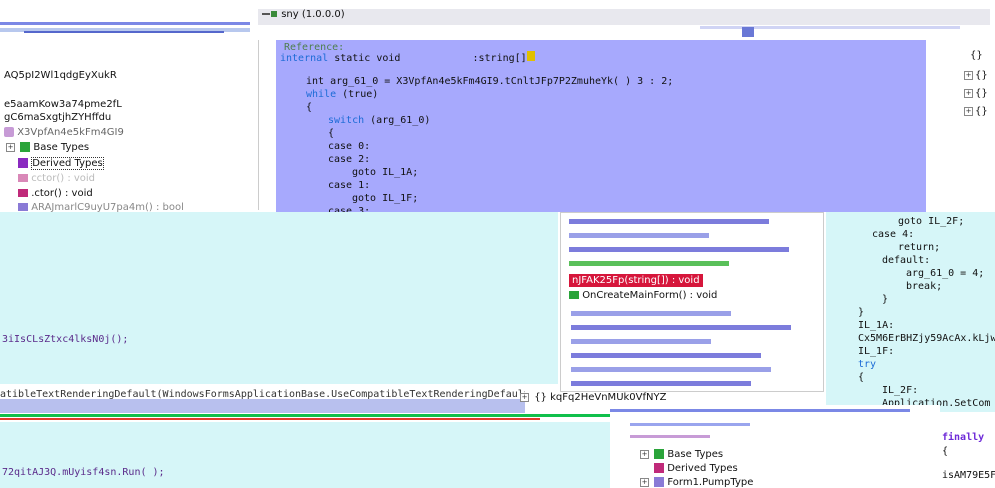 This screenshot has width=995, height=488. What do you see at coordinates (926, 338) in the screenshot?
I see `code-line: Cx5M6ErBHZjy59AcAx.kLjw` at bounding box center [926, 338].